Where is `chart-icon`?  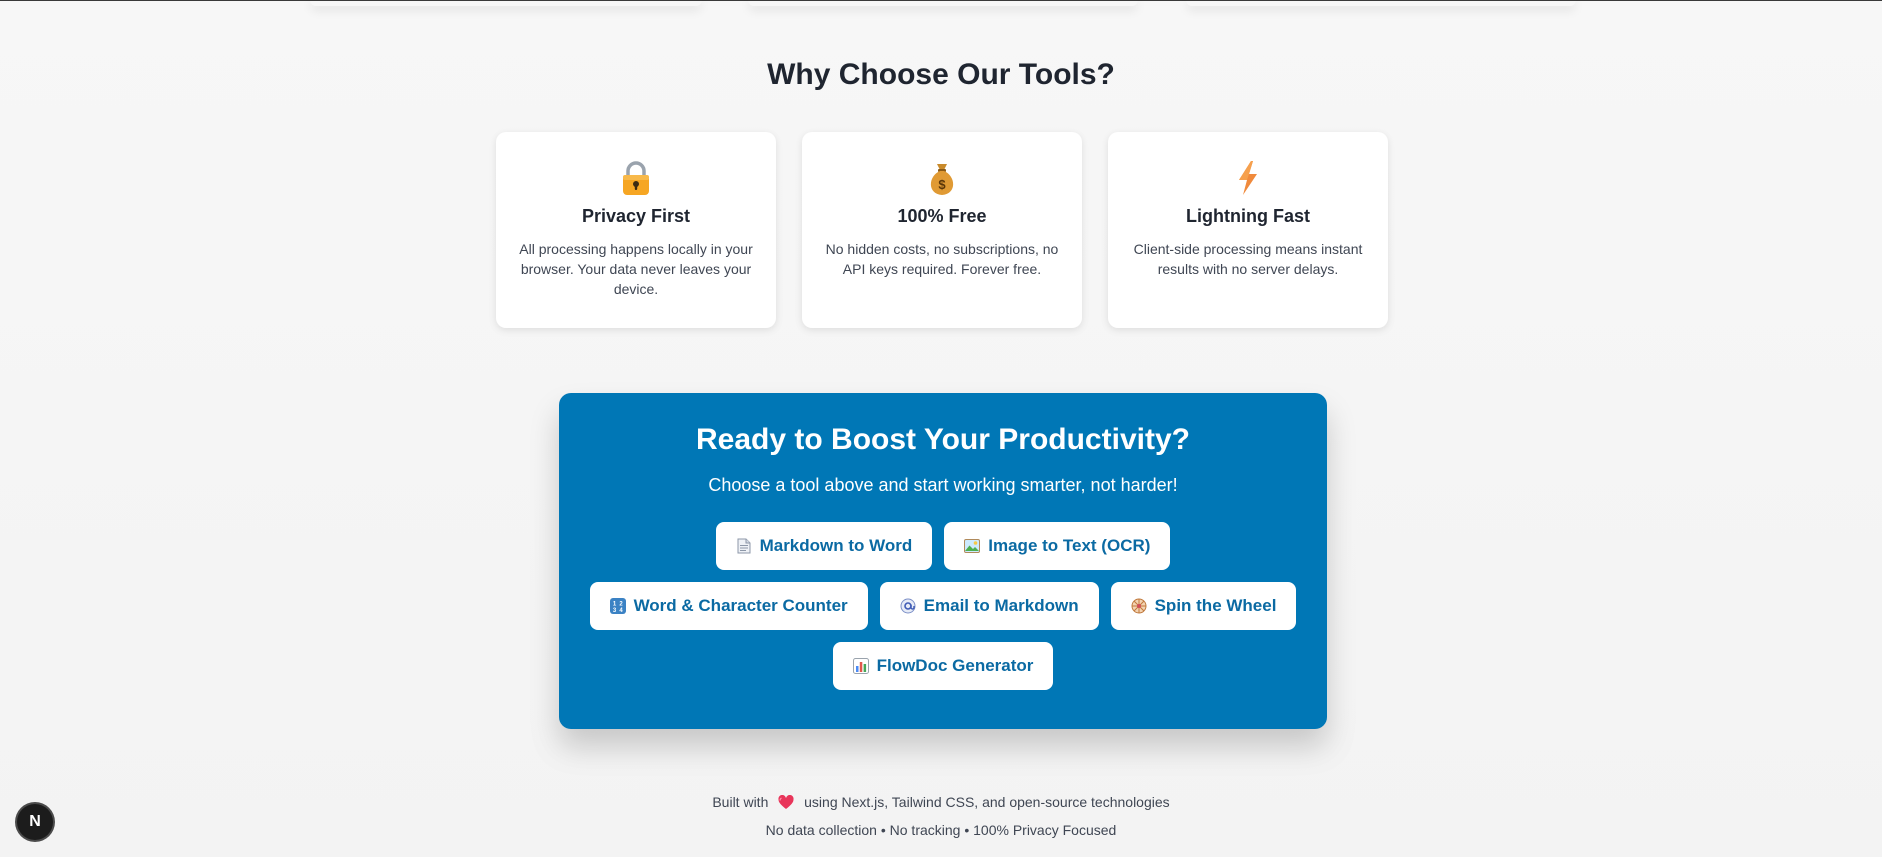
chart-icon is located at coordinates (860, 666).